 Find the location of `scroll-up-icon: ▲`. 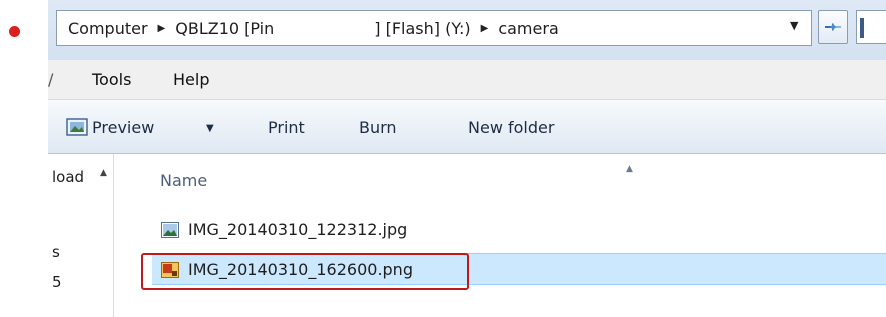

scroll-up-icon: ▲ is located at coordinates (103, 173).